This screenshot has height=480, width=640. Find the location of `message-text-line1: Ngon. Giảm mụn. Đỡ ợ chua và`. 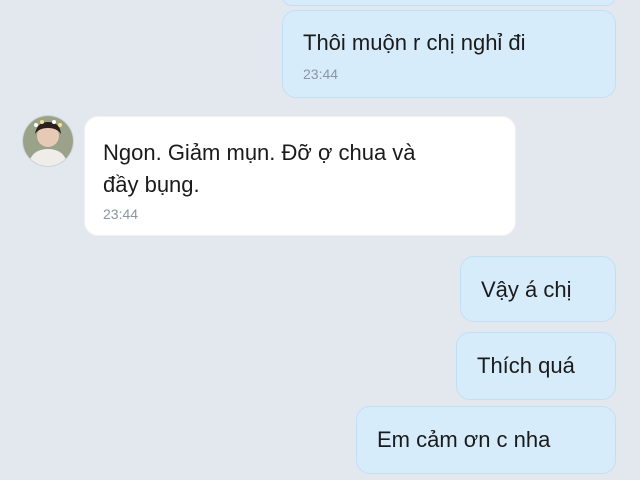

message-text-line1: Ngon. Giảm mụn. Đỡ ợ chua và is located at coordinates (259, 152).